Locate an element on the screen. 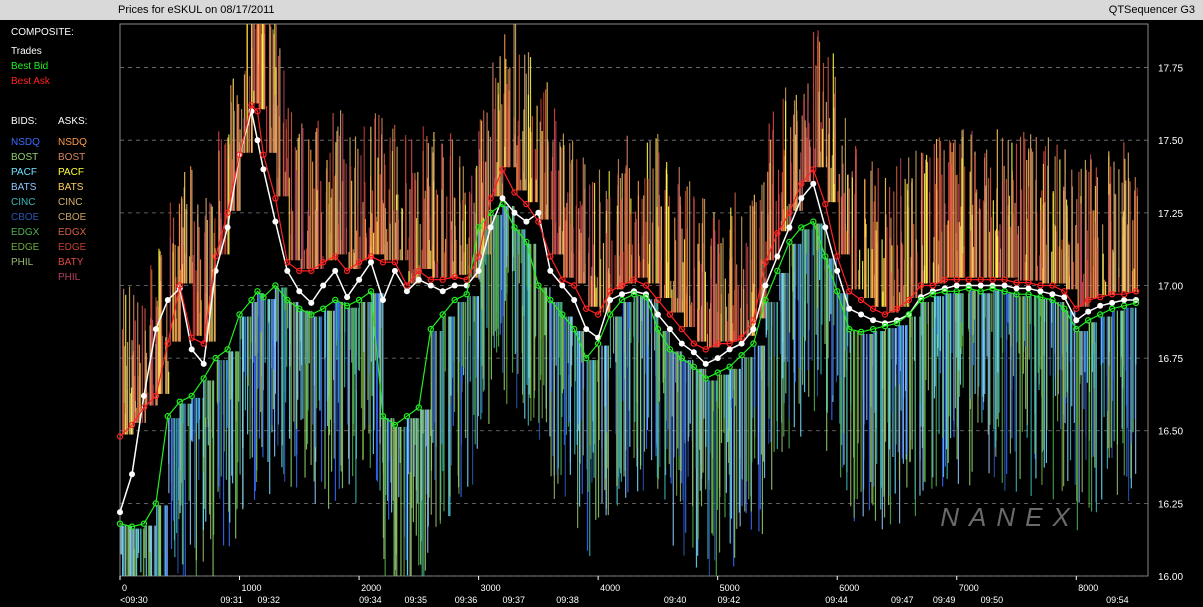 This screenshot has height=607, width=1203. x-tick-label: 7000 is located at coordinates (969, 588).